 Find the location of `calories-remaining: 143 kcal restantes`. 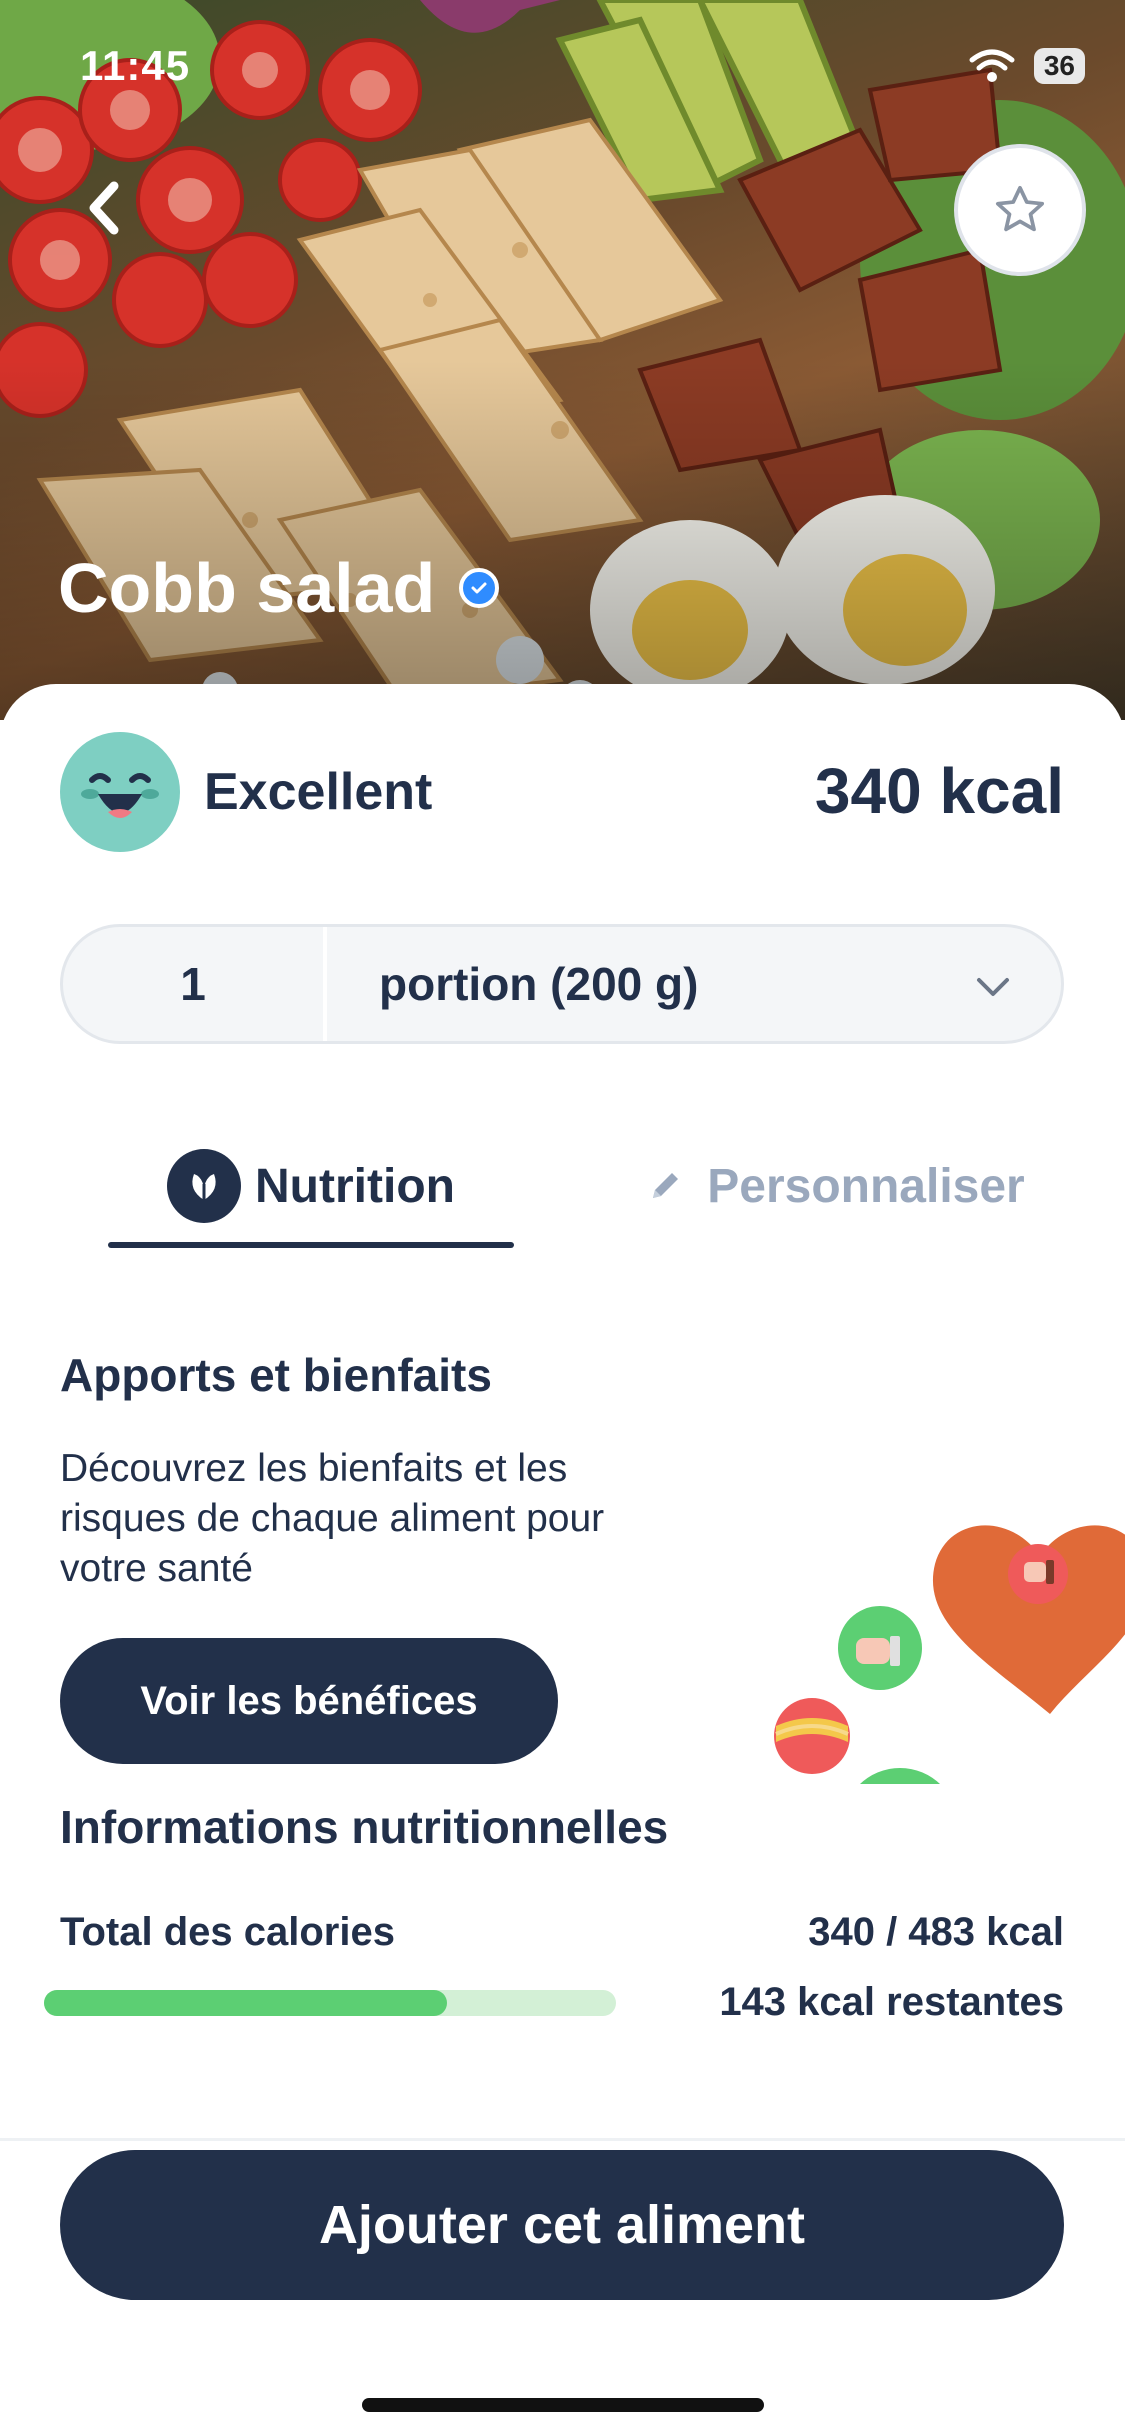

calories-remaining: 143 kcal restantes is located at coordinates (891, 2002).